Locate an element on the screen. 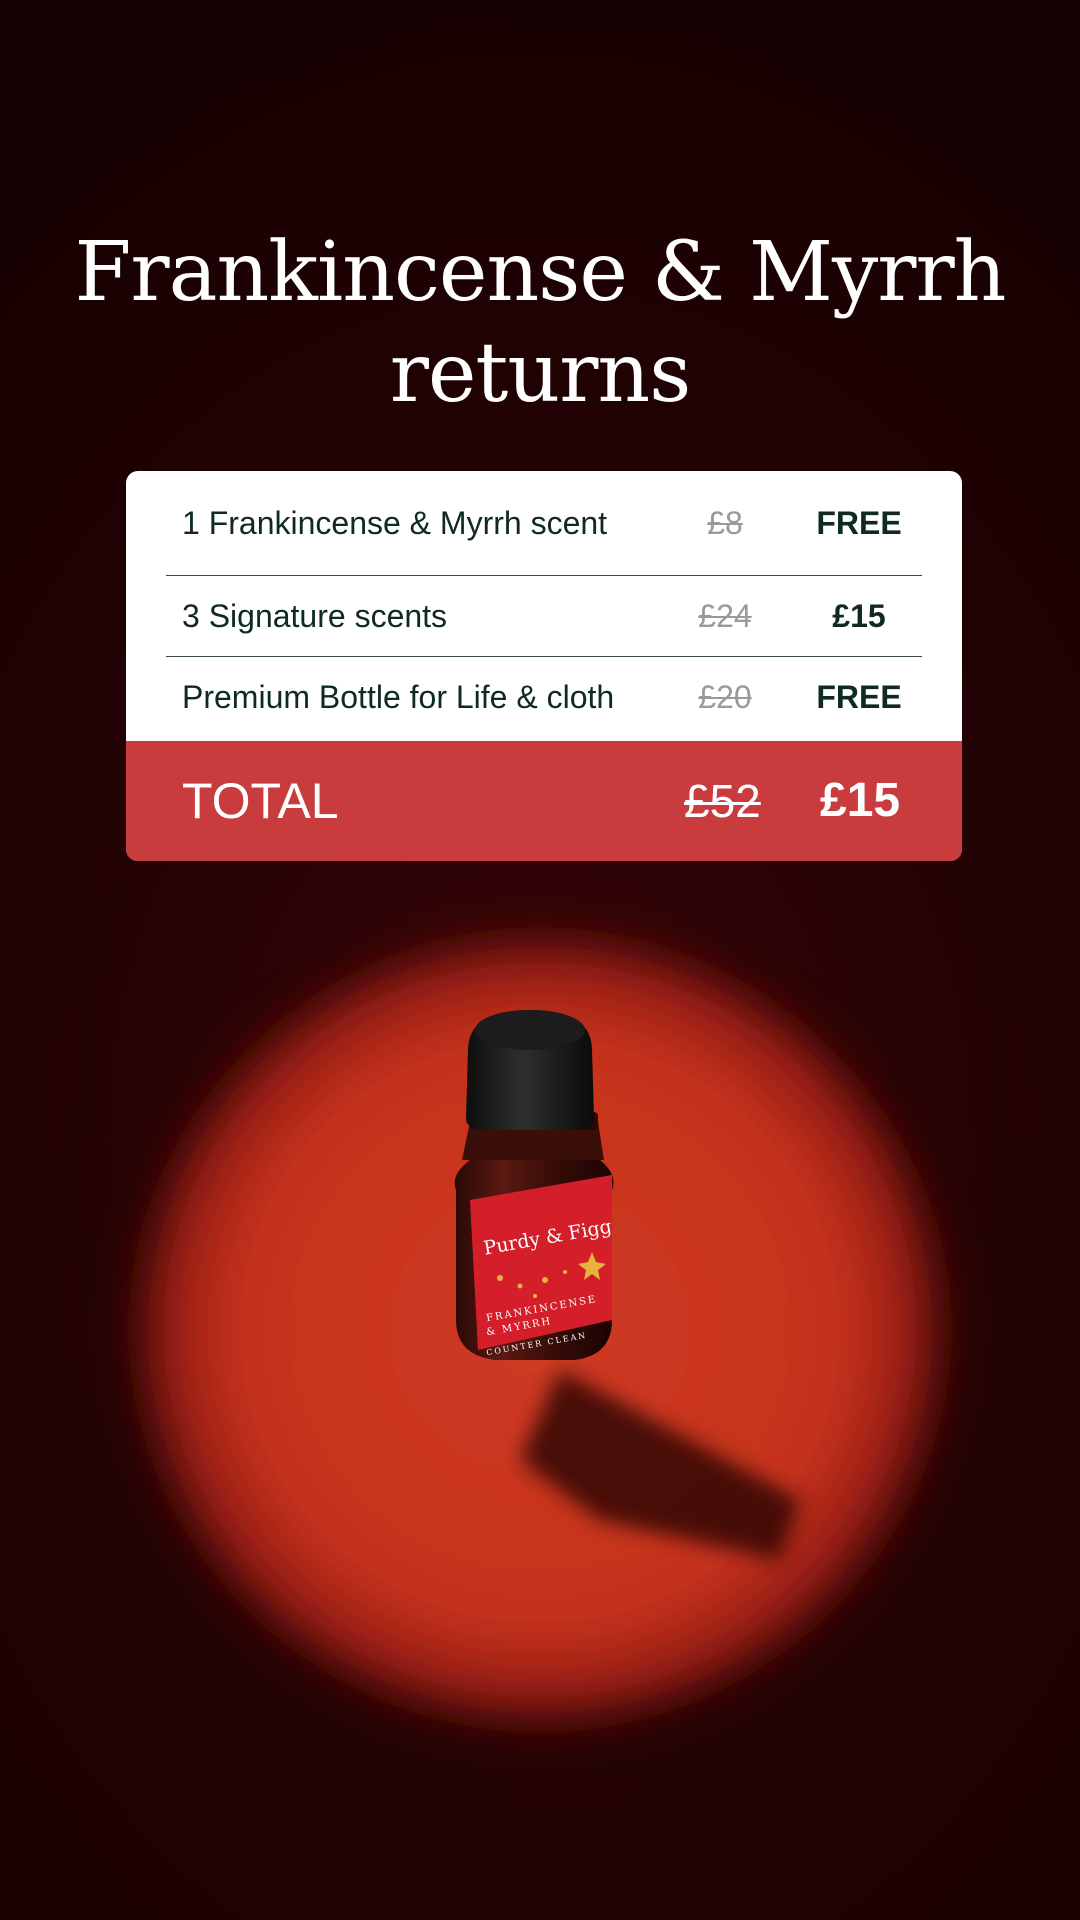 Image resolution: width=1080 pixels, height=1920 pixels. headline-line-2: returns is located at coordinates (540, 373).